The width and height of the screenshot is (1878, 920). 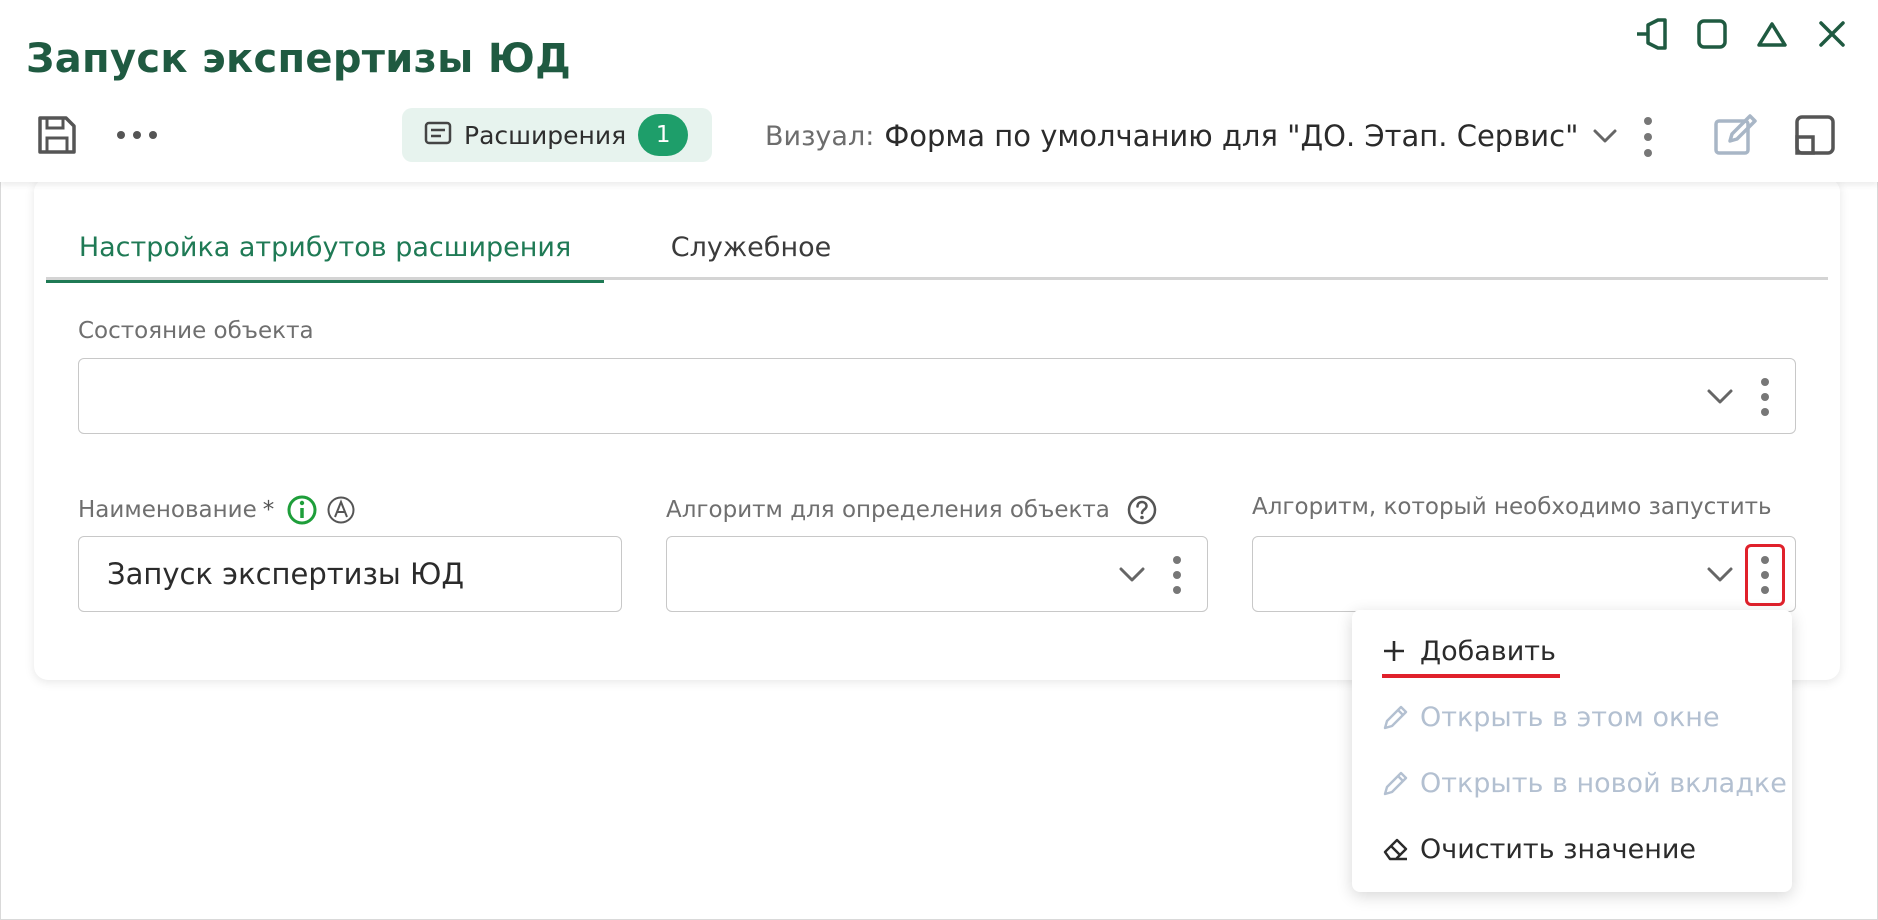 I want to click on object-state-buttons, so click(x=1740, y=397).